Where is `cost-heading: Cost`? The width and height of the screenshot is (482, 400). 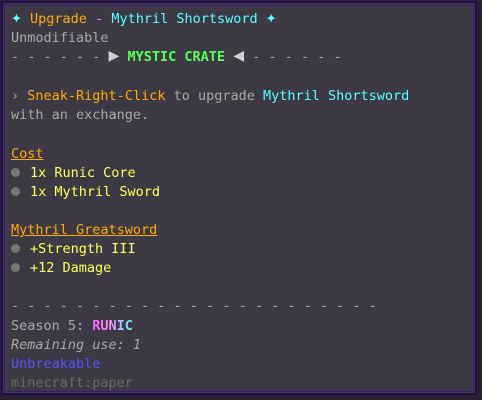 cost-heading: Cost is located at coordinates (27, 154).